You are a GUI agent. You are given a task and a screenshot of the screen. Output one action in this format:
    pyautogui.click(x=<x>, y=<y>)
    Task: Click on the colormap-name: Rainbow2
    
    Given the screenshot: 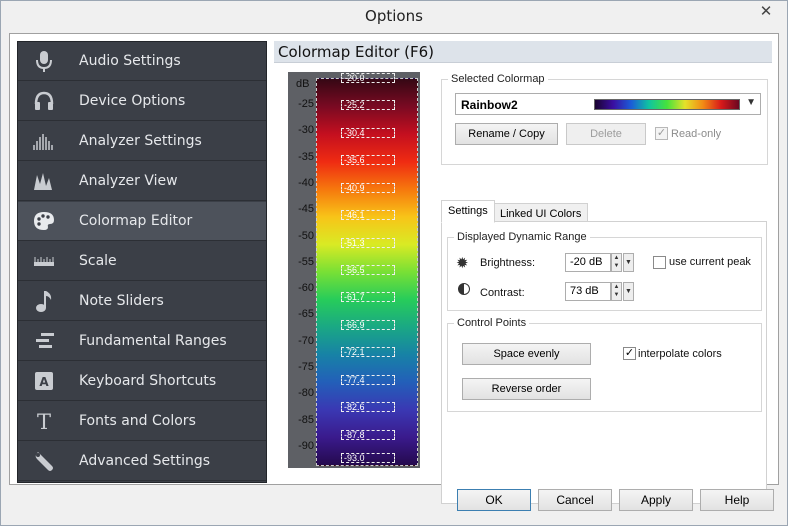 What is the action you would take?
    pyautogui.click(x=489, y=105)
    